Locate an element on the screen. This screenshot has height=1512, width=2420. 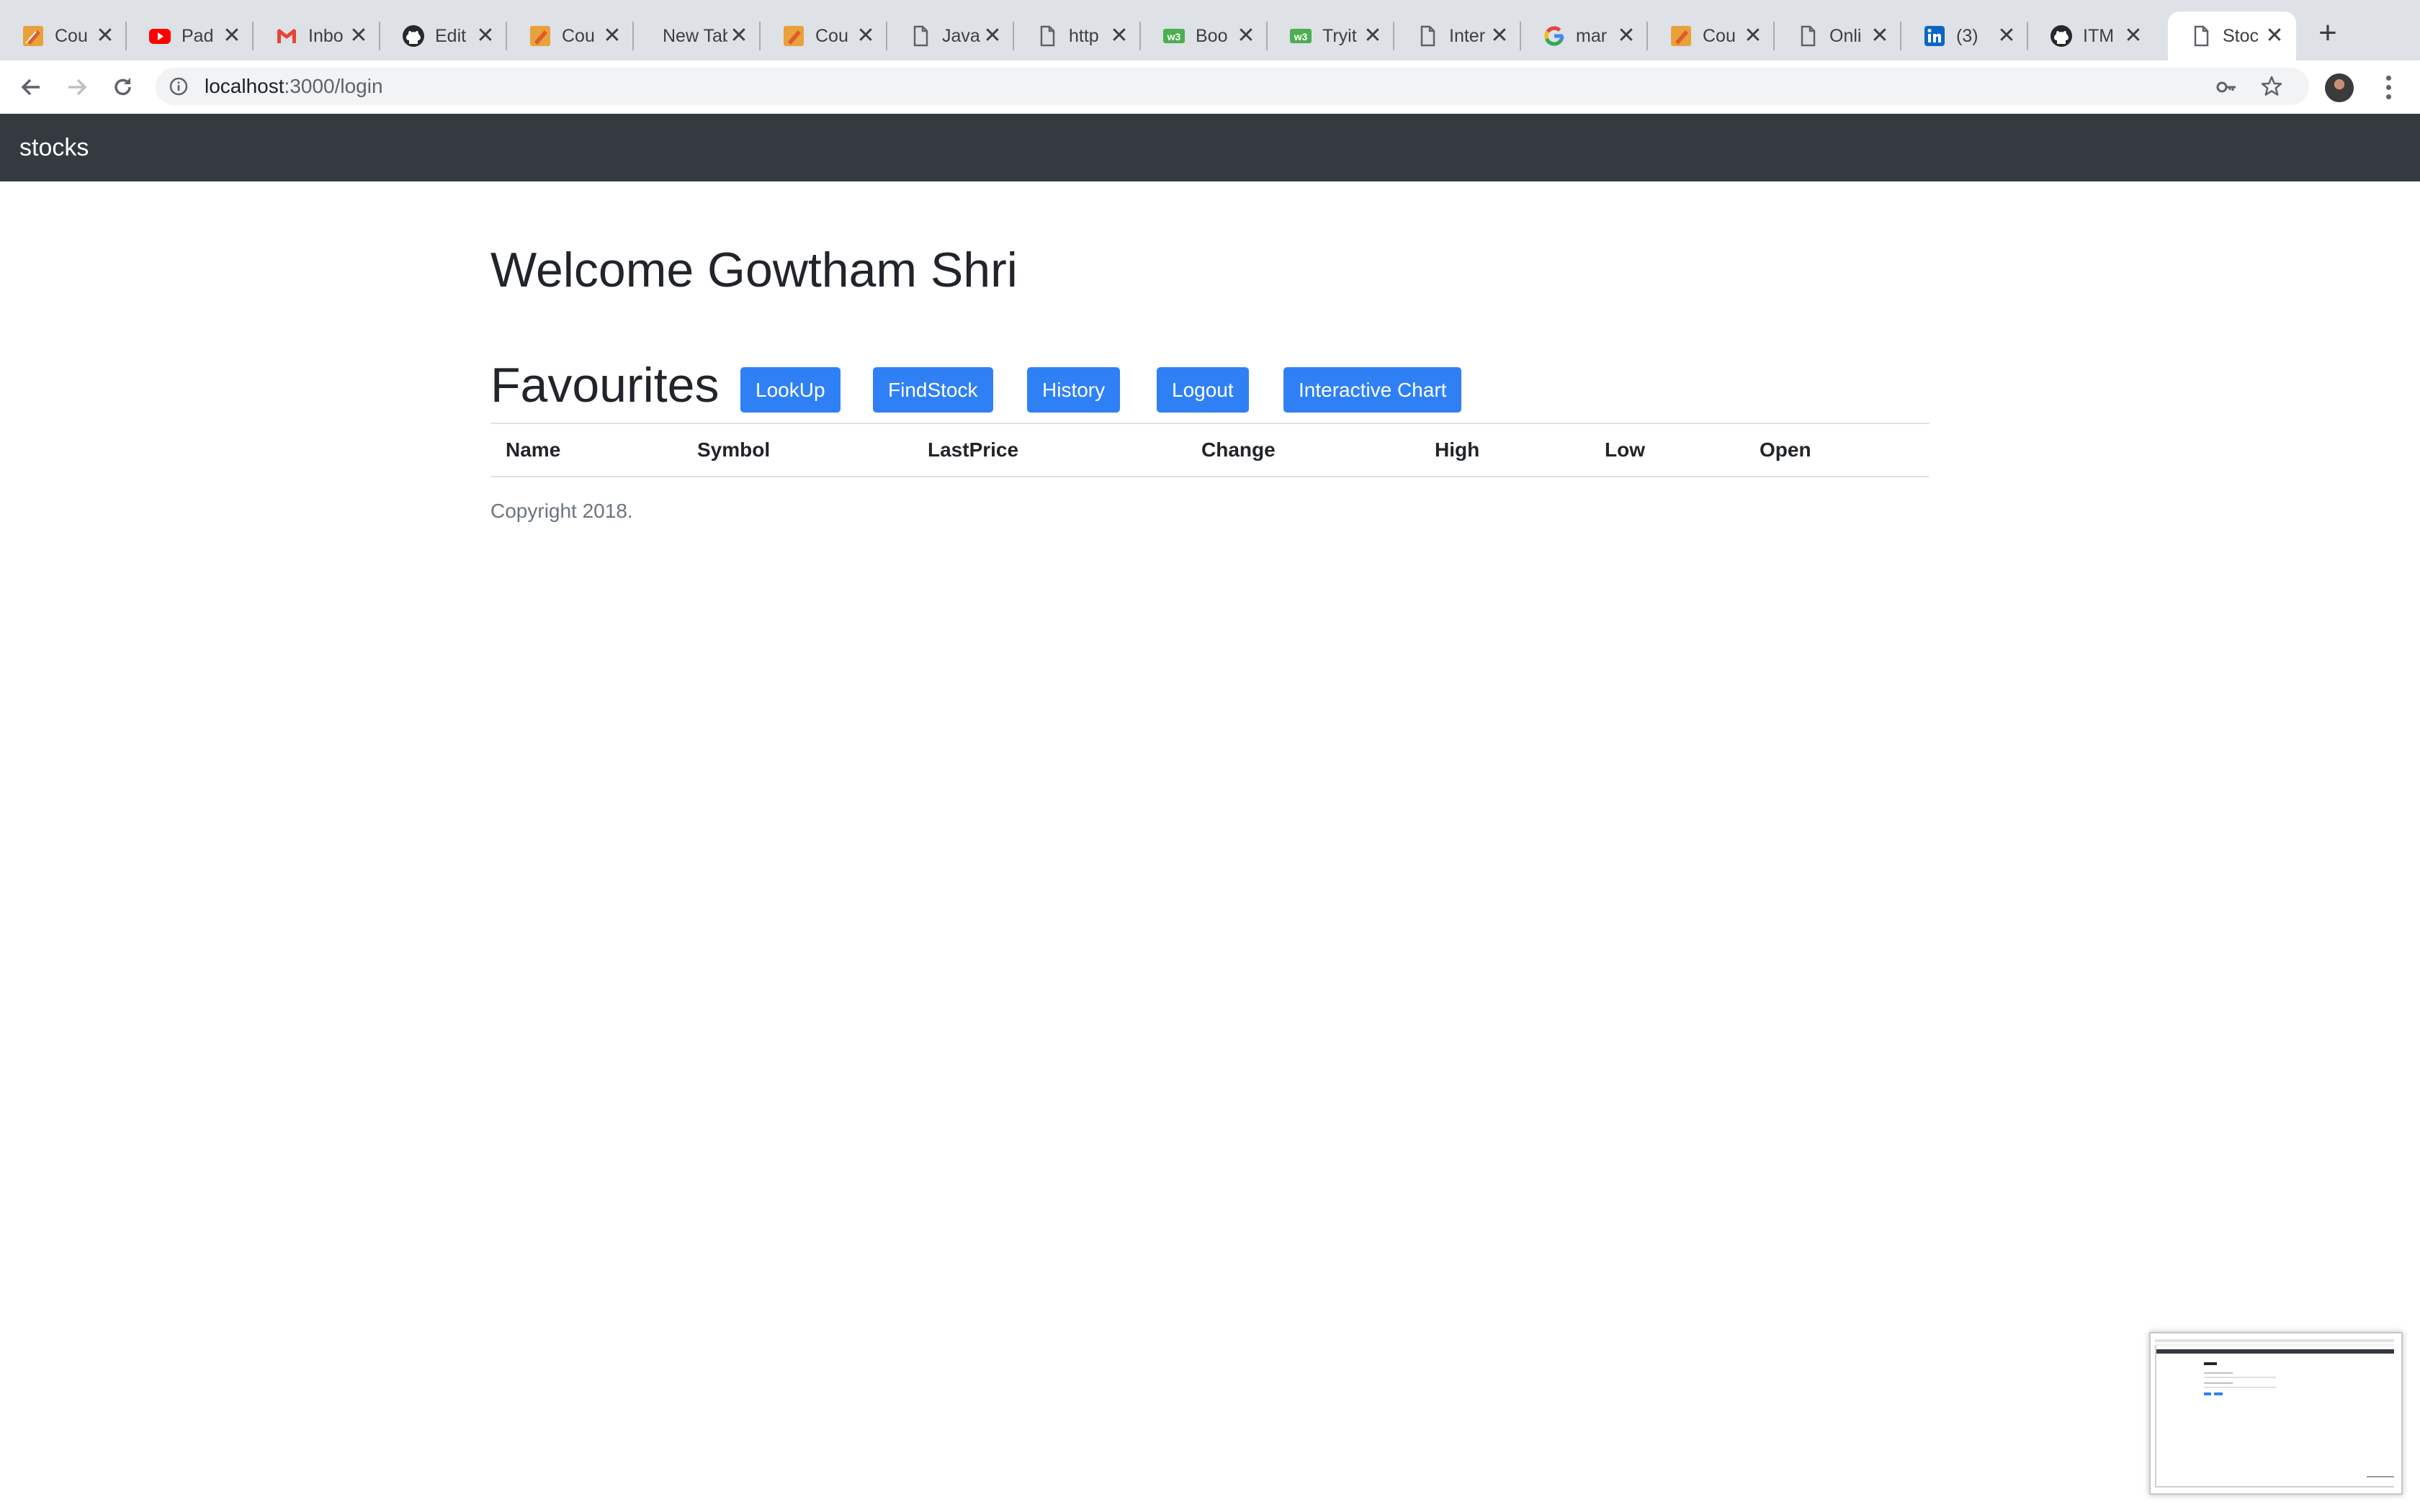
tab-6: Cou ✕ is located at coordinates (824, 36).